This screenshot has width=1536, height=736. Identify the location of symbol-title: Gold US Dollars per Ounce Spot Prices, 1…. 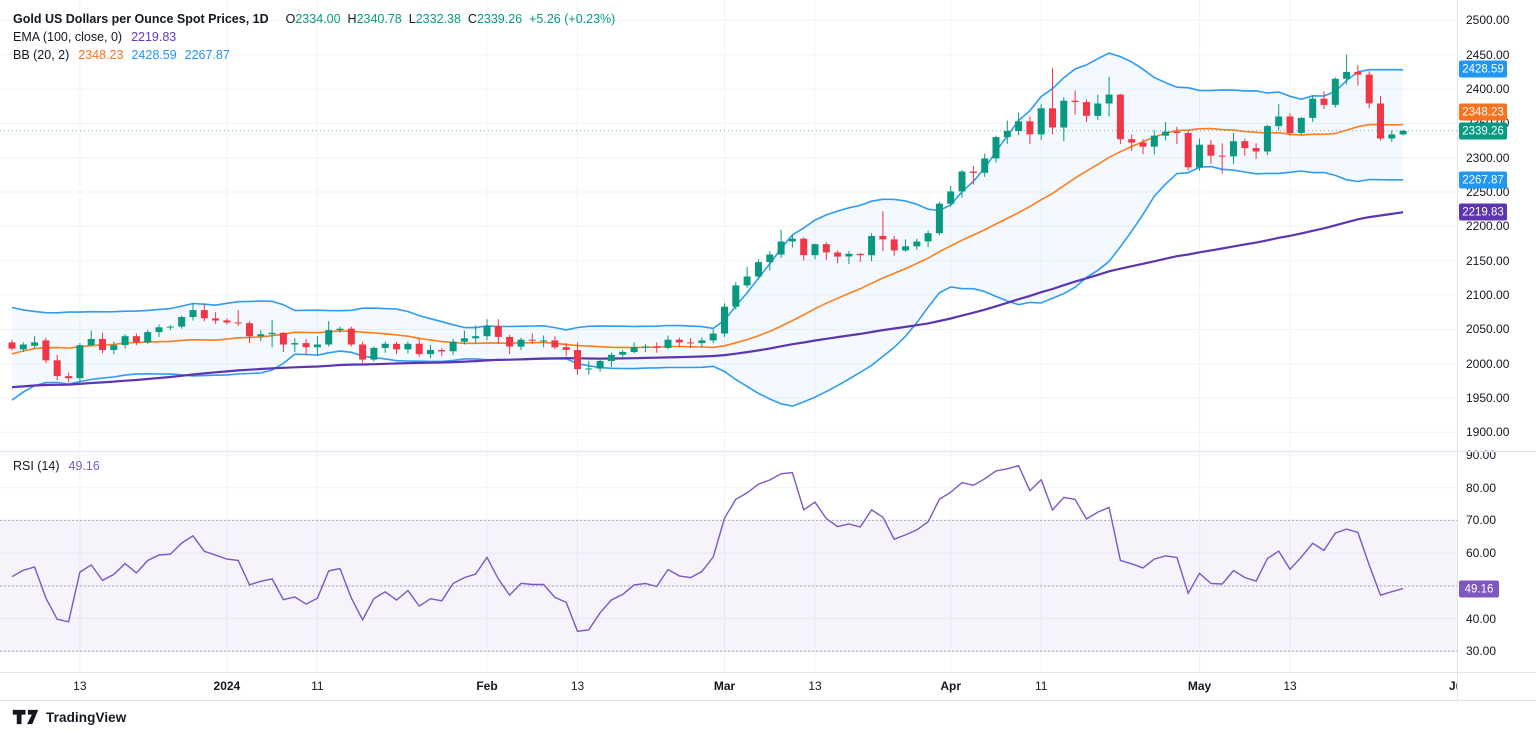
(141, 19).